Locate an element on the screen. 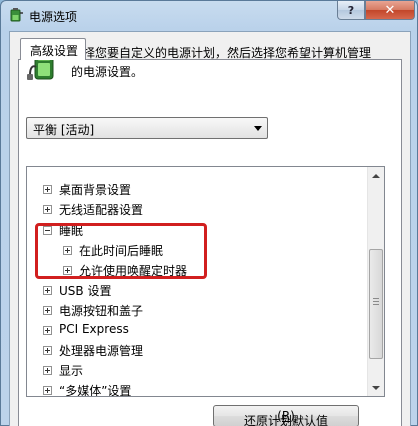  tree-item-label: 睡眠 is located at coordinates (71, 231).